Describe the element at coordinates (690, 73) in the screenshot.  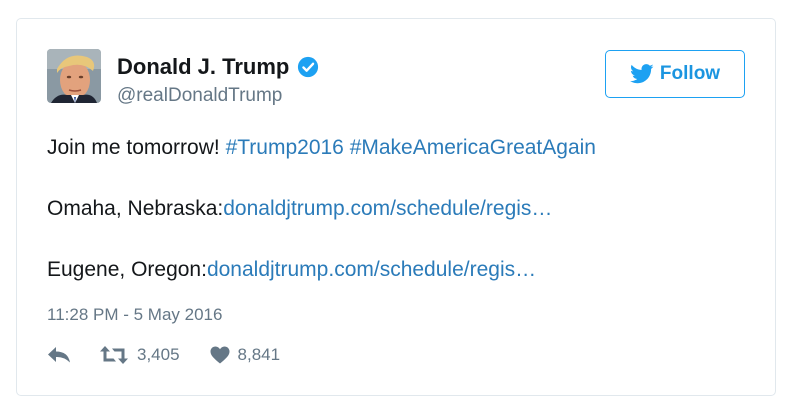
I see `follow-label: Follow` at that location.